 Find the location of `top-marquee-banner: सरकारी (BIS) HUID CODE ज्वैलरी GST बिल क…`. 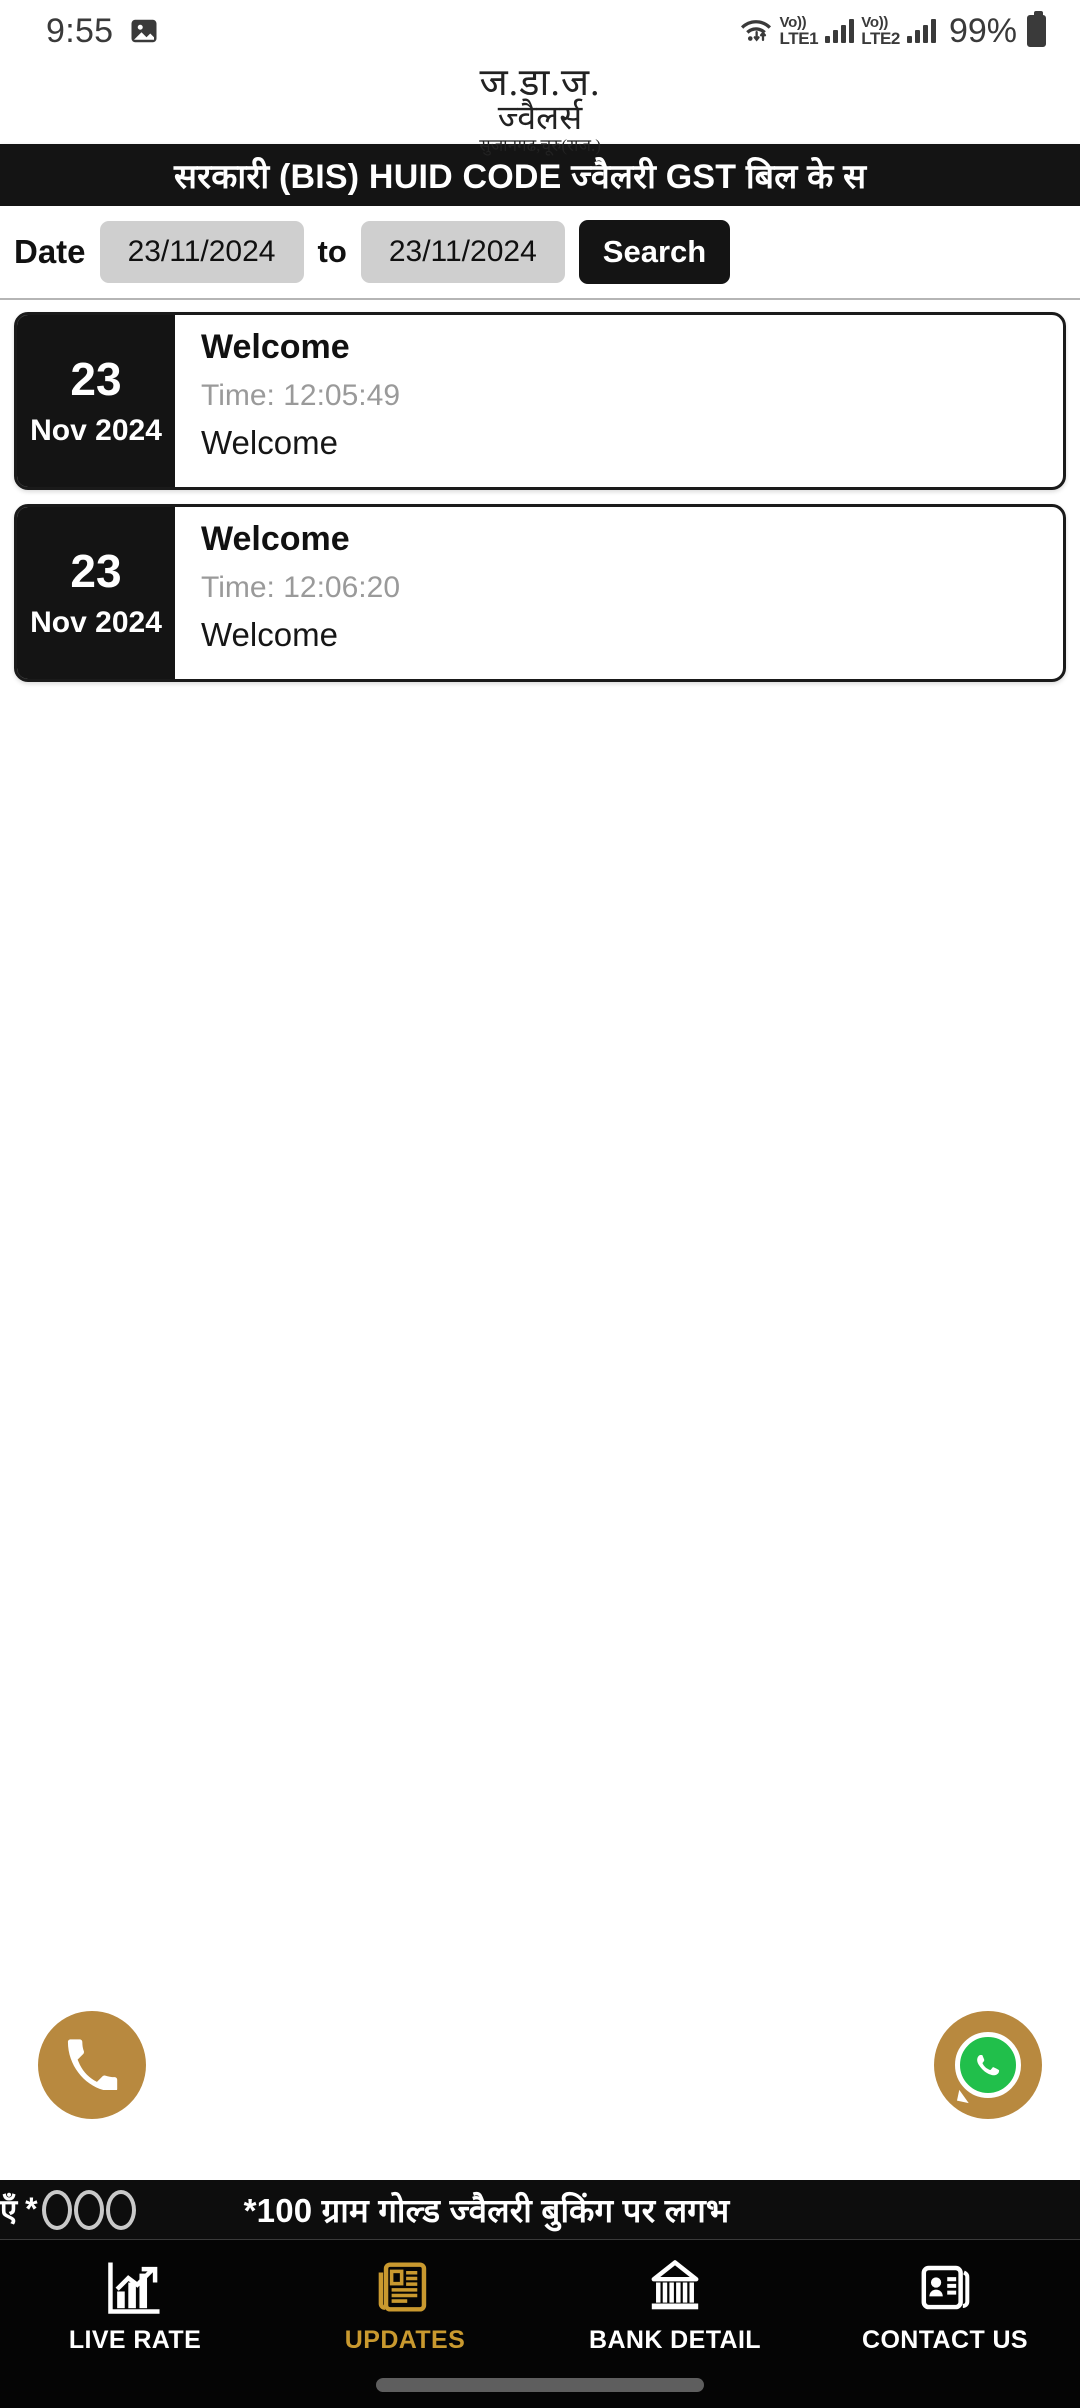

top-marquee-banner: सरकारी (BIS) HUID CODE ज्वैलरी GST बिल क… is located at coordinates (540, 175).